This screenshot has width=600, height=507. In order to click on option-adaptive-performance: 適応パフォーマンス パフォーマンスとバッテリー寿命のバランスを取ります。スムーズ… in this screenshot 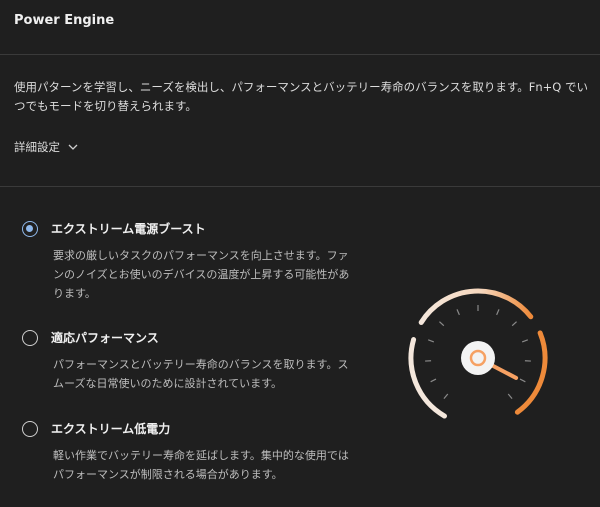, I will do `click(192, 361)`.